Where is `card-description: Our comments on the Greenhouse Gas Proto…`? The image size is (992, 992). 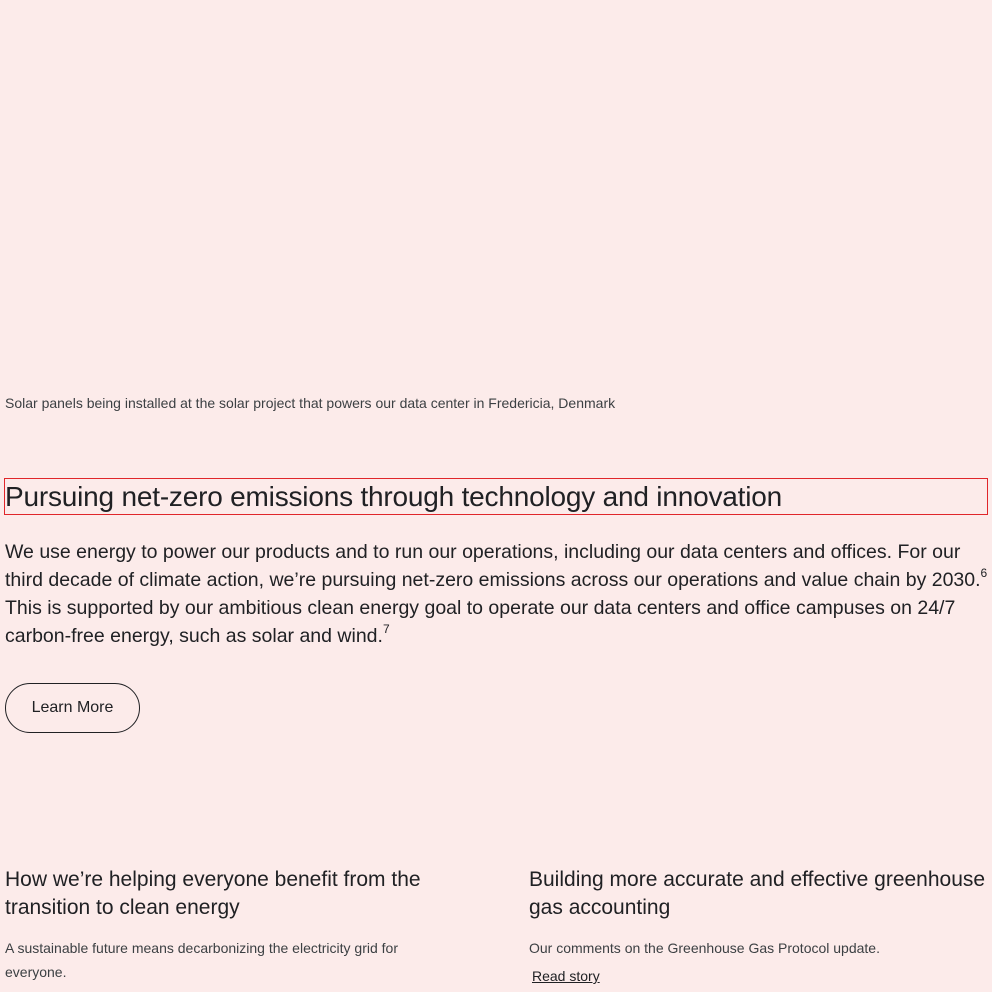 card-description: Our comments on the Greenhouse Gas Proto… is located at coordinates (704, 948).